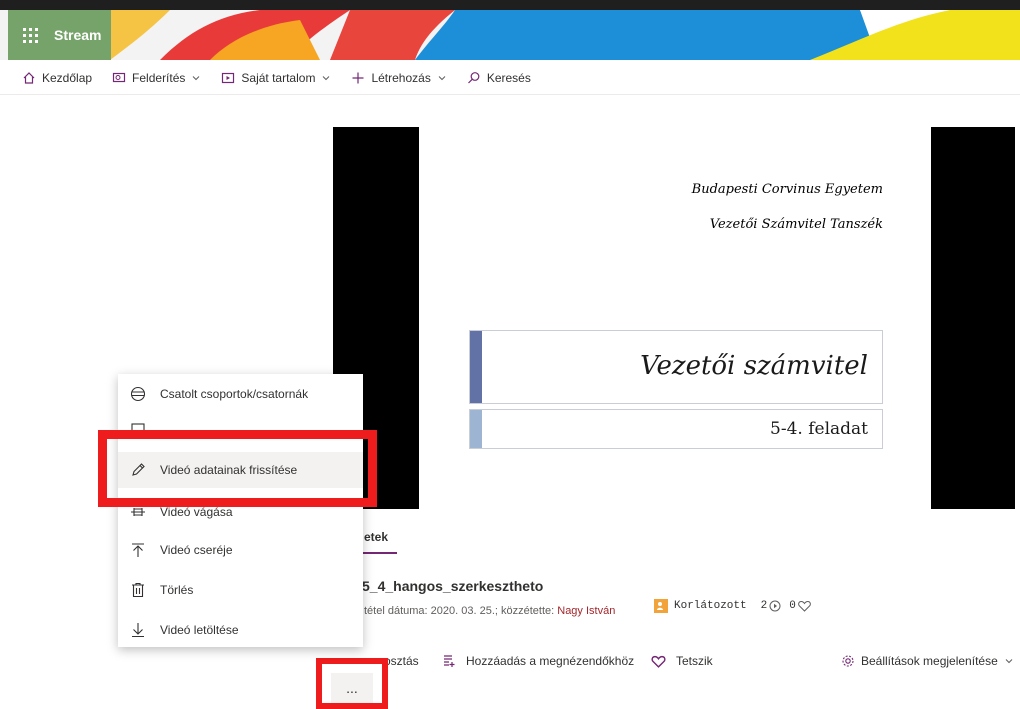  What do you see at coordinates (199, 630) in the screenshot?
I see `menu-item-label: Videó letöltése` at bounding box center [199, 630].